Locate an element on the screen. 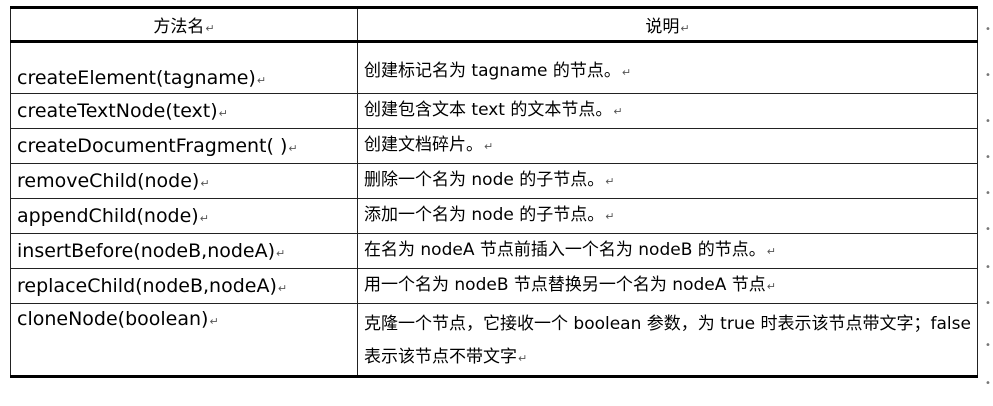 The height and width of the screenshot is (406, 993). table-row: removeChild(node)↵ 删除一个名为 node 的子节点。↵ is located at coordinates (494, 181).